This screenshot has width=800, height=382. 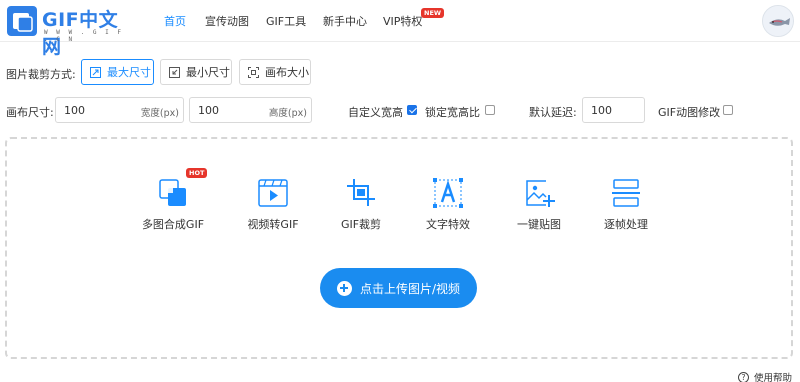 What do you see at coordinates (174, 72) in the screenshot?
I see `min-size-icon` at bounding box center [174, 72].